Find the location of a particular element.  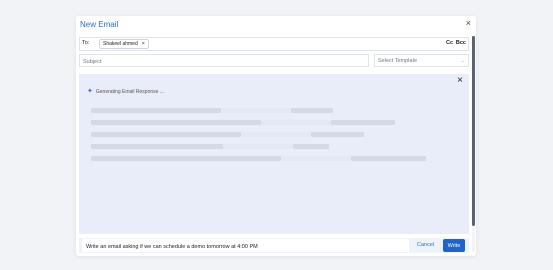

to-label: To: is located at coordinates (86, 43).